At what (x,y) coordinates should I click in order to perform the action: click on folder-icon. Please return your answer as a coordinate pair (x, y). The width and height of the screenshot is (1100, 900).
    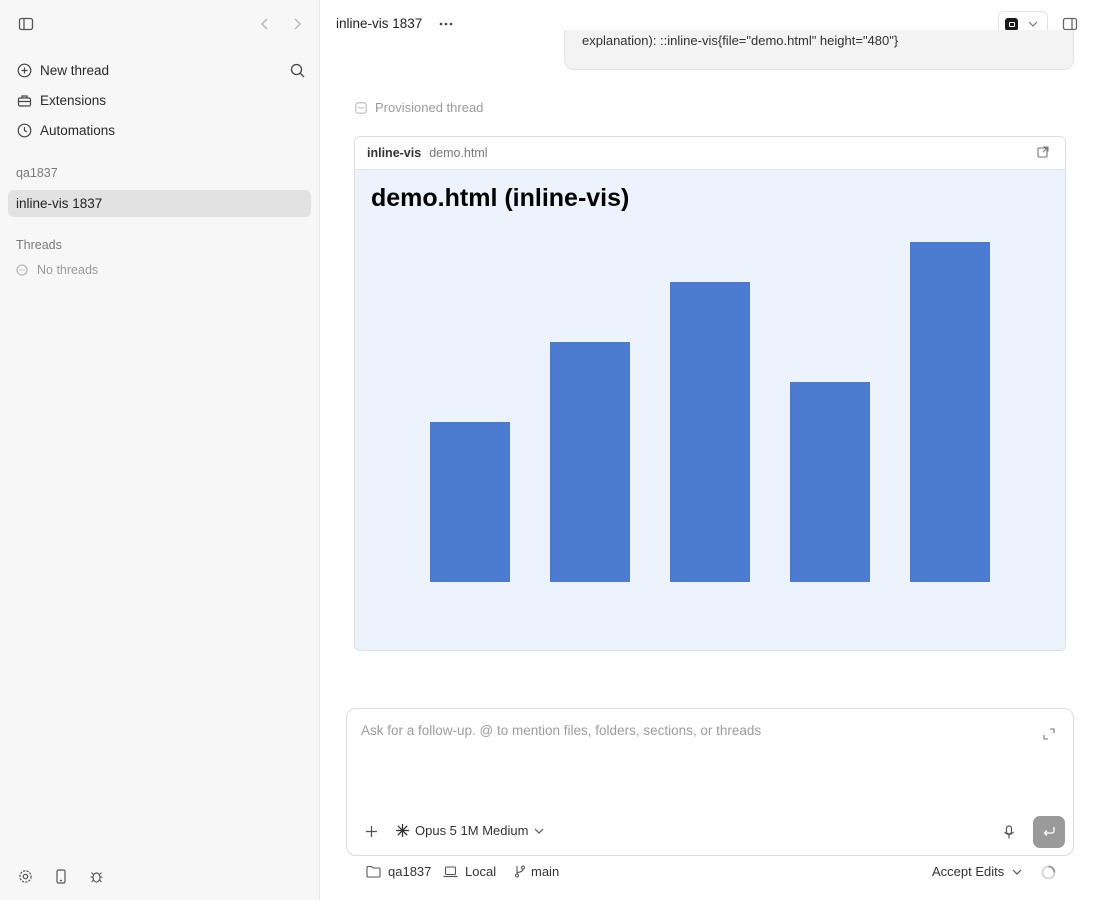
    Looking at the image, I should click on (373, 871).